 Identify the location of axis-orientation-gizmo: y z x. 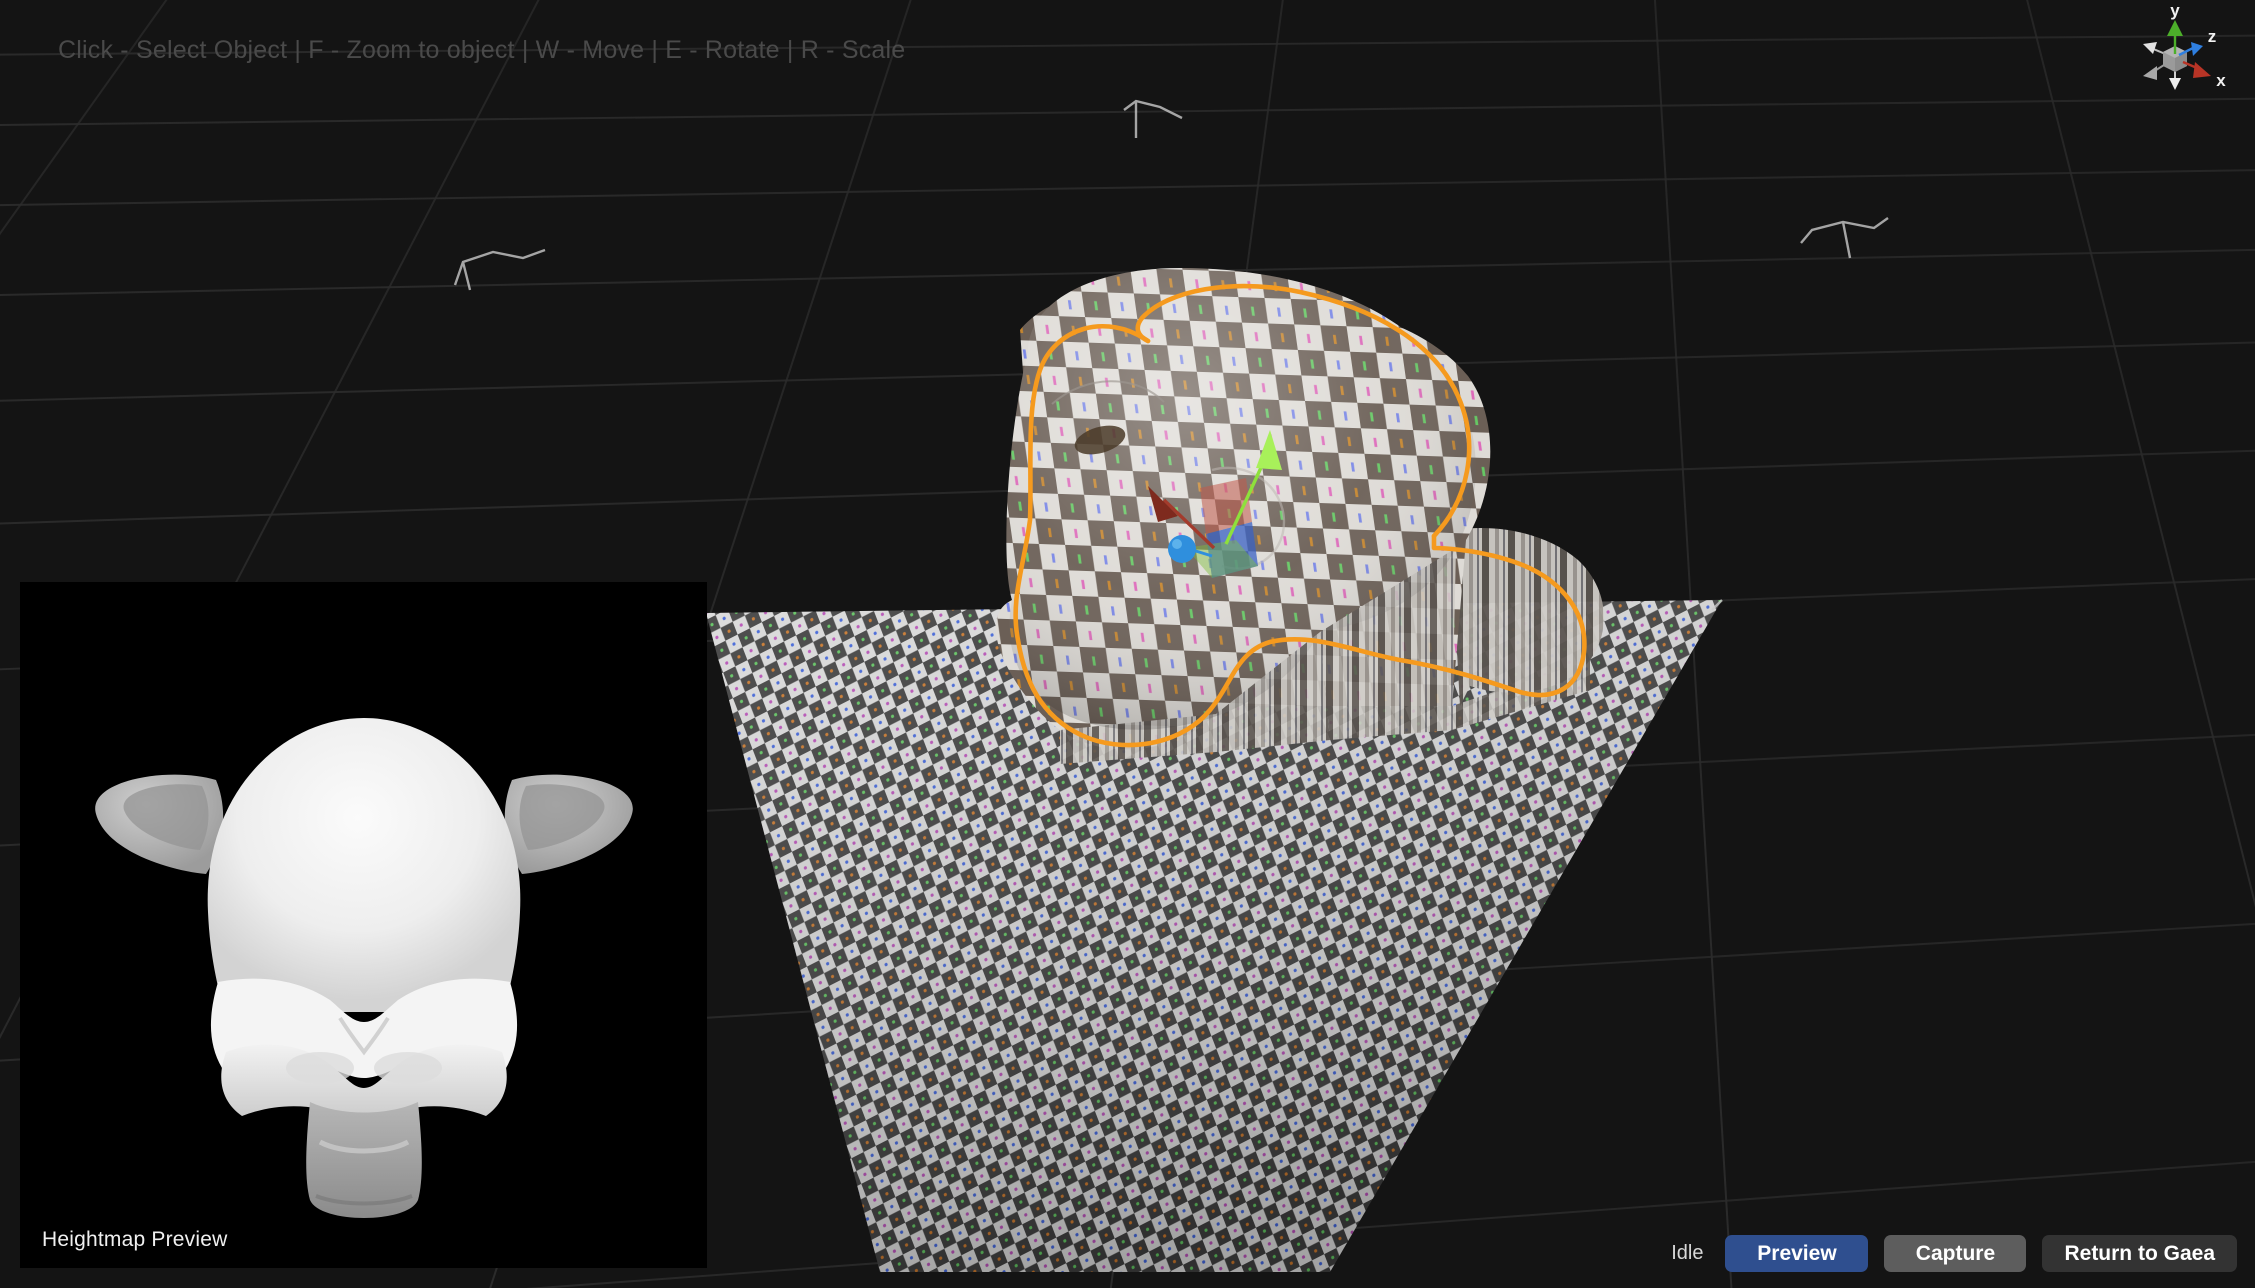
(2175, 56).